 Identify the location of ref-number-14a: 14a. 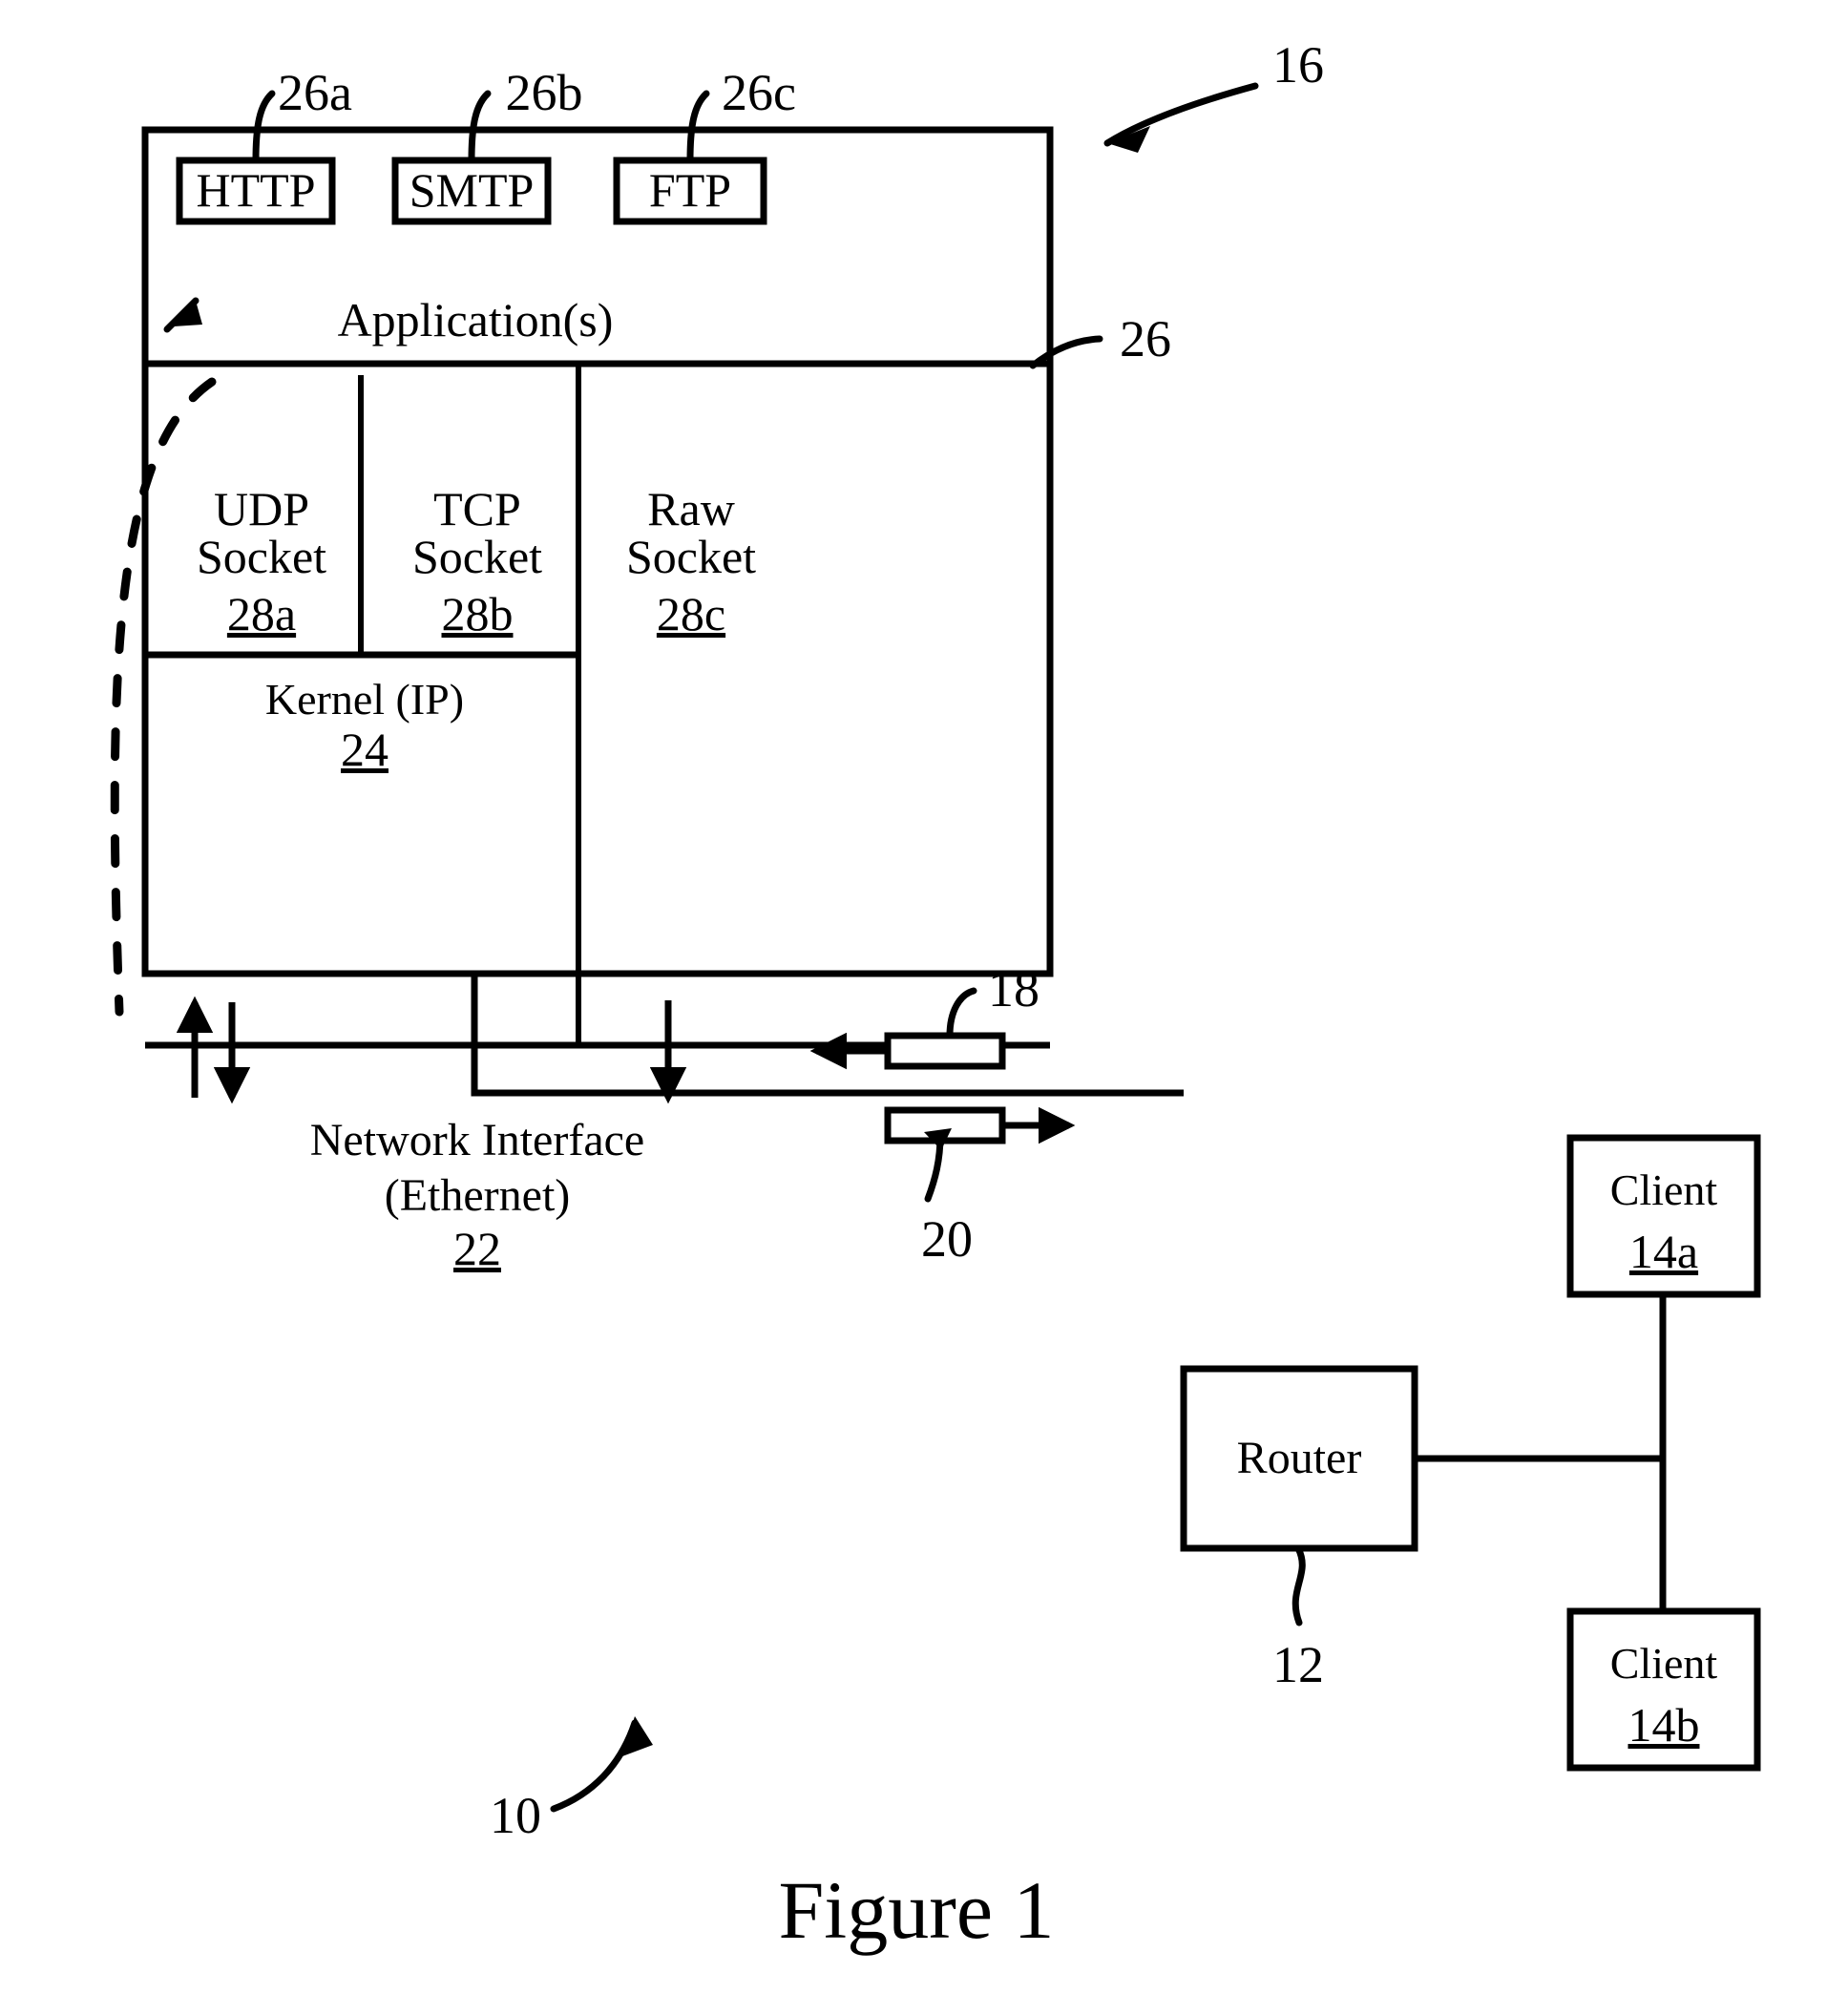
(1664, 1251).